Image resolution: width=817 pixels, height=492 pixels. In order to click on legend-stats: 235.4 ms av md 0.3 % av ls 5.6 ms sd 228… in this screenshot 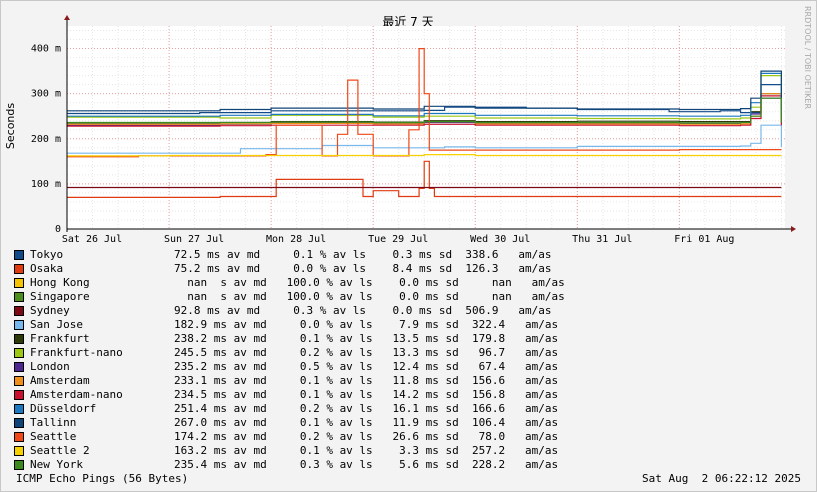, I will do `click(366, 464)`.